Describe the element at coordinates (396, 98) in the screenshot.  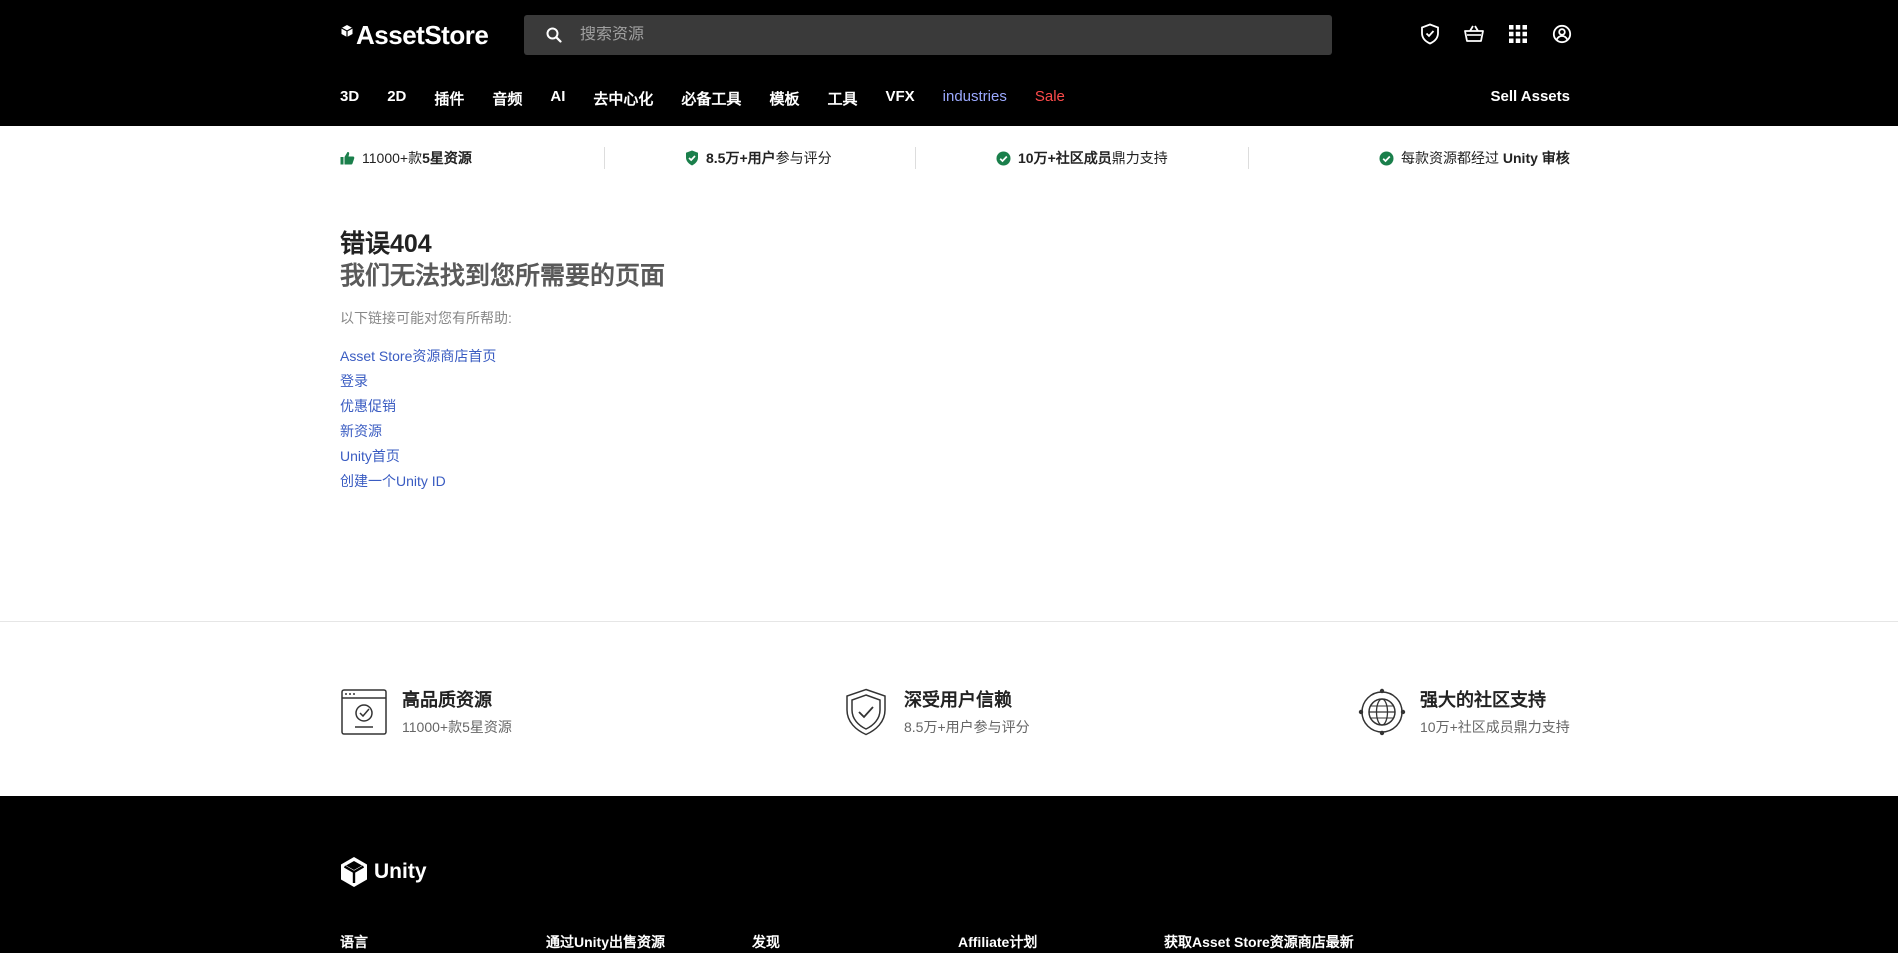
I see `nav-2d: 2D` at that location.